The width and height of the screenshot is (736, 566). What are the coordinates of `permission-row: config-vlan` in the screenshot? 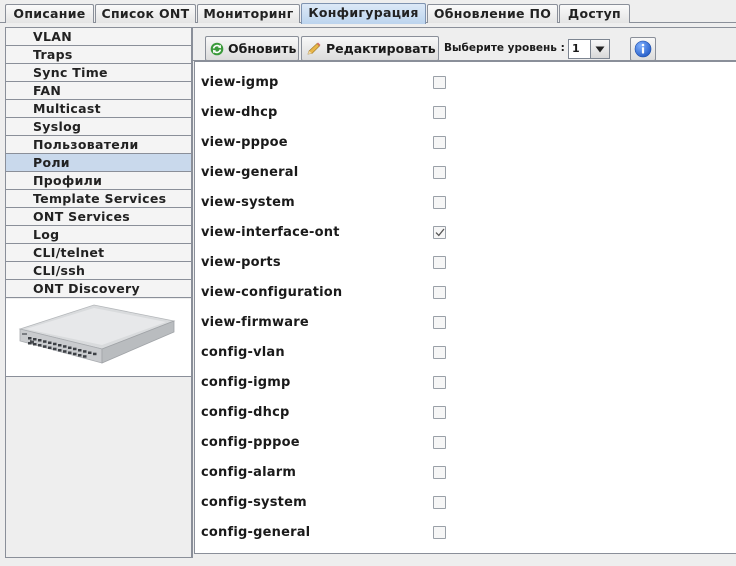 It's located at (461, 353).